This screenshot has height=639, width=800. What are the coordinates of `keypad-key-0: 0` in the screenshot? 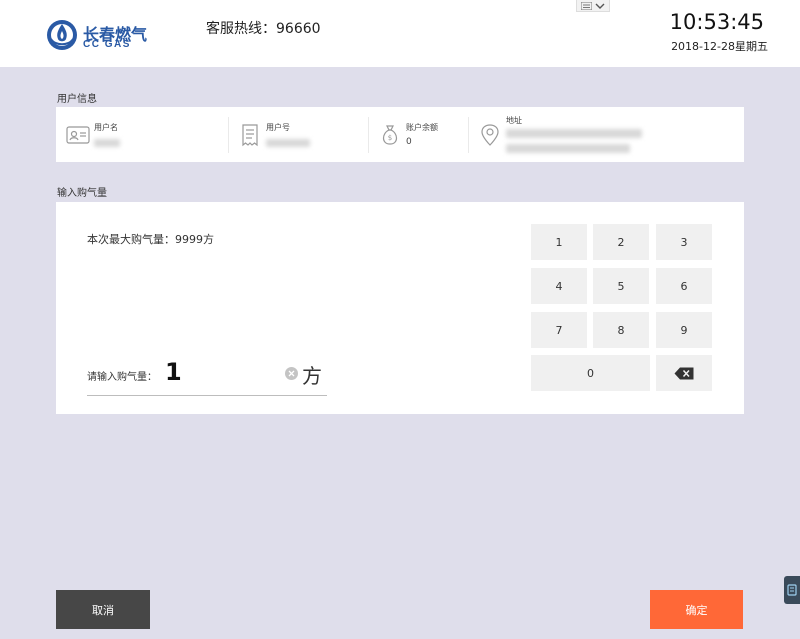 It's located at (590, 373).